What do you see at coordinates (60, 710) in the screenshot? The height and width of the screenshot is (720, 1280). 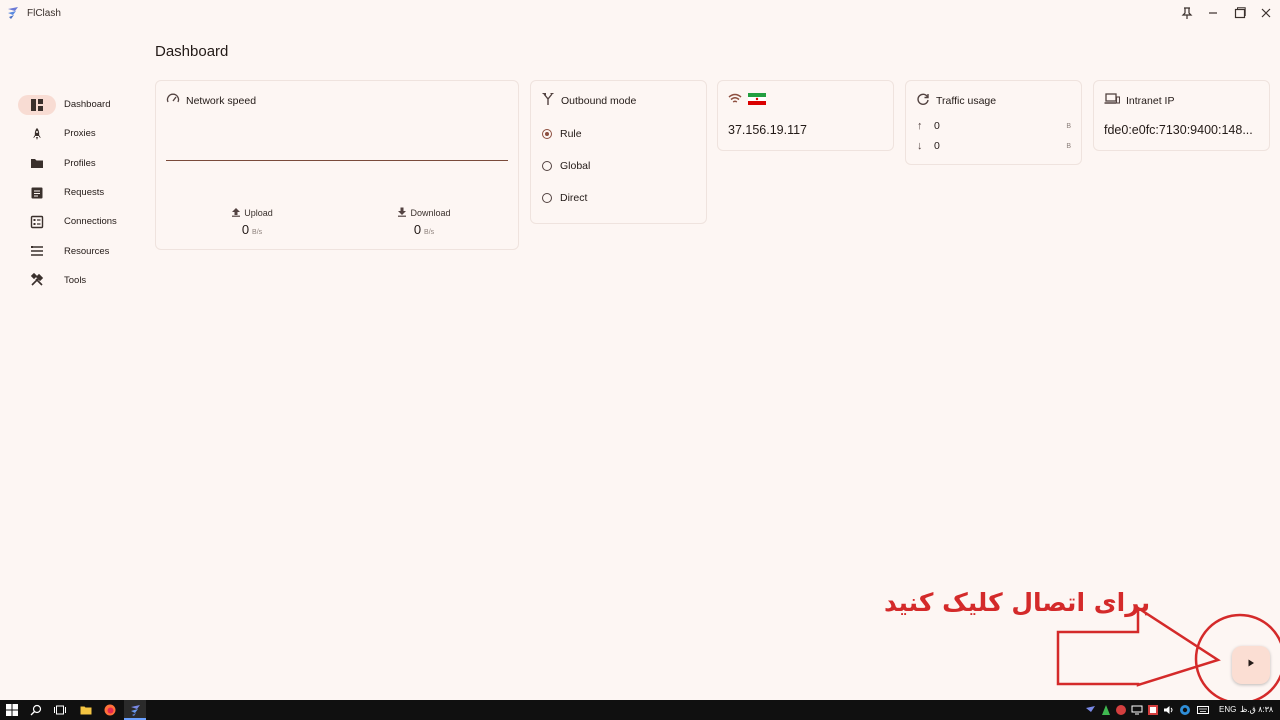 I see `task-view-icon` at bounding box center [60, 710].